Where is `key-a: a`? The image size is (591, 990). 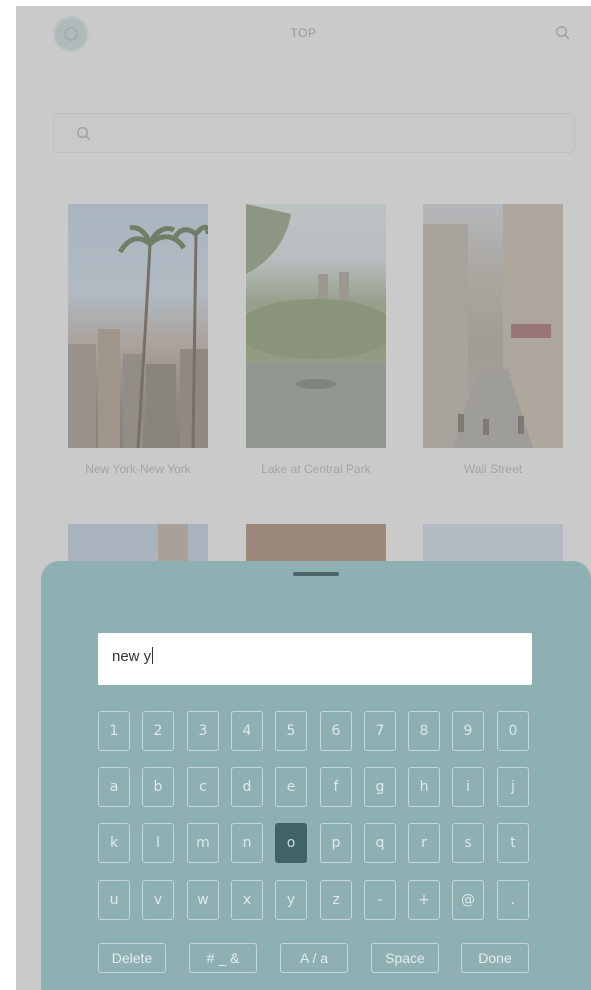
key-a: a is located at coordinates (114, 787).